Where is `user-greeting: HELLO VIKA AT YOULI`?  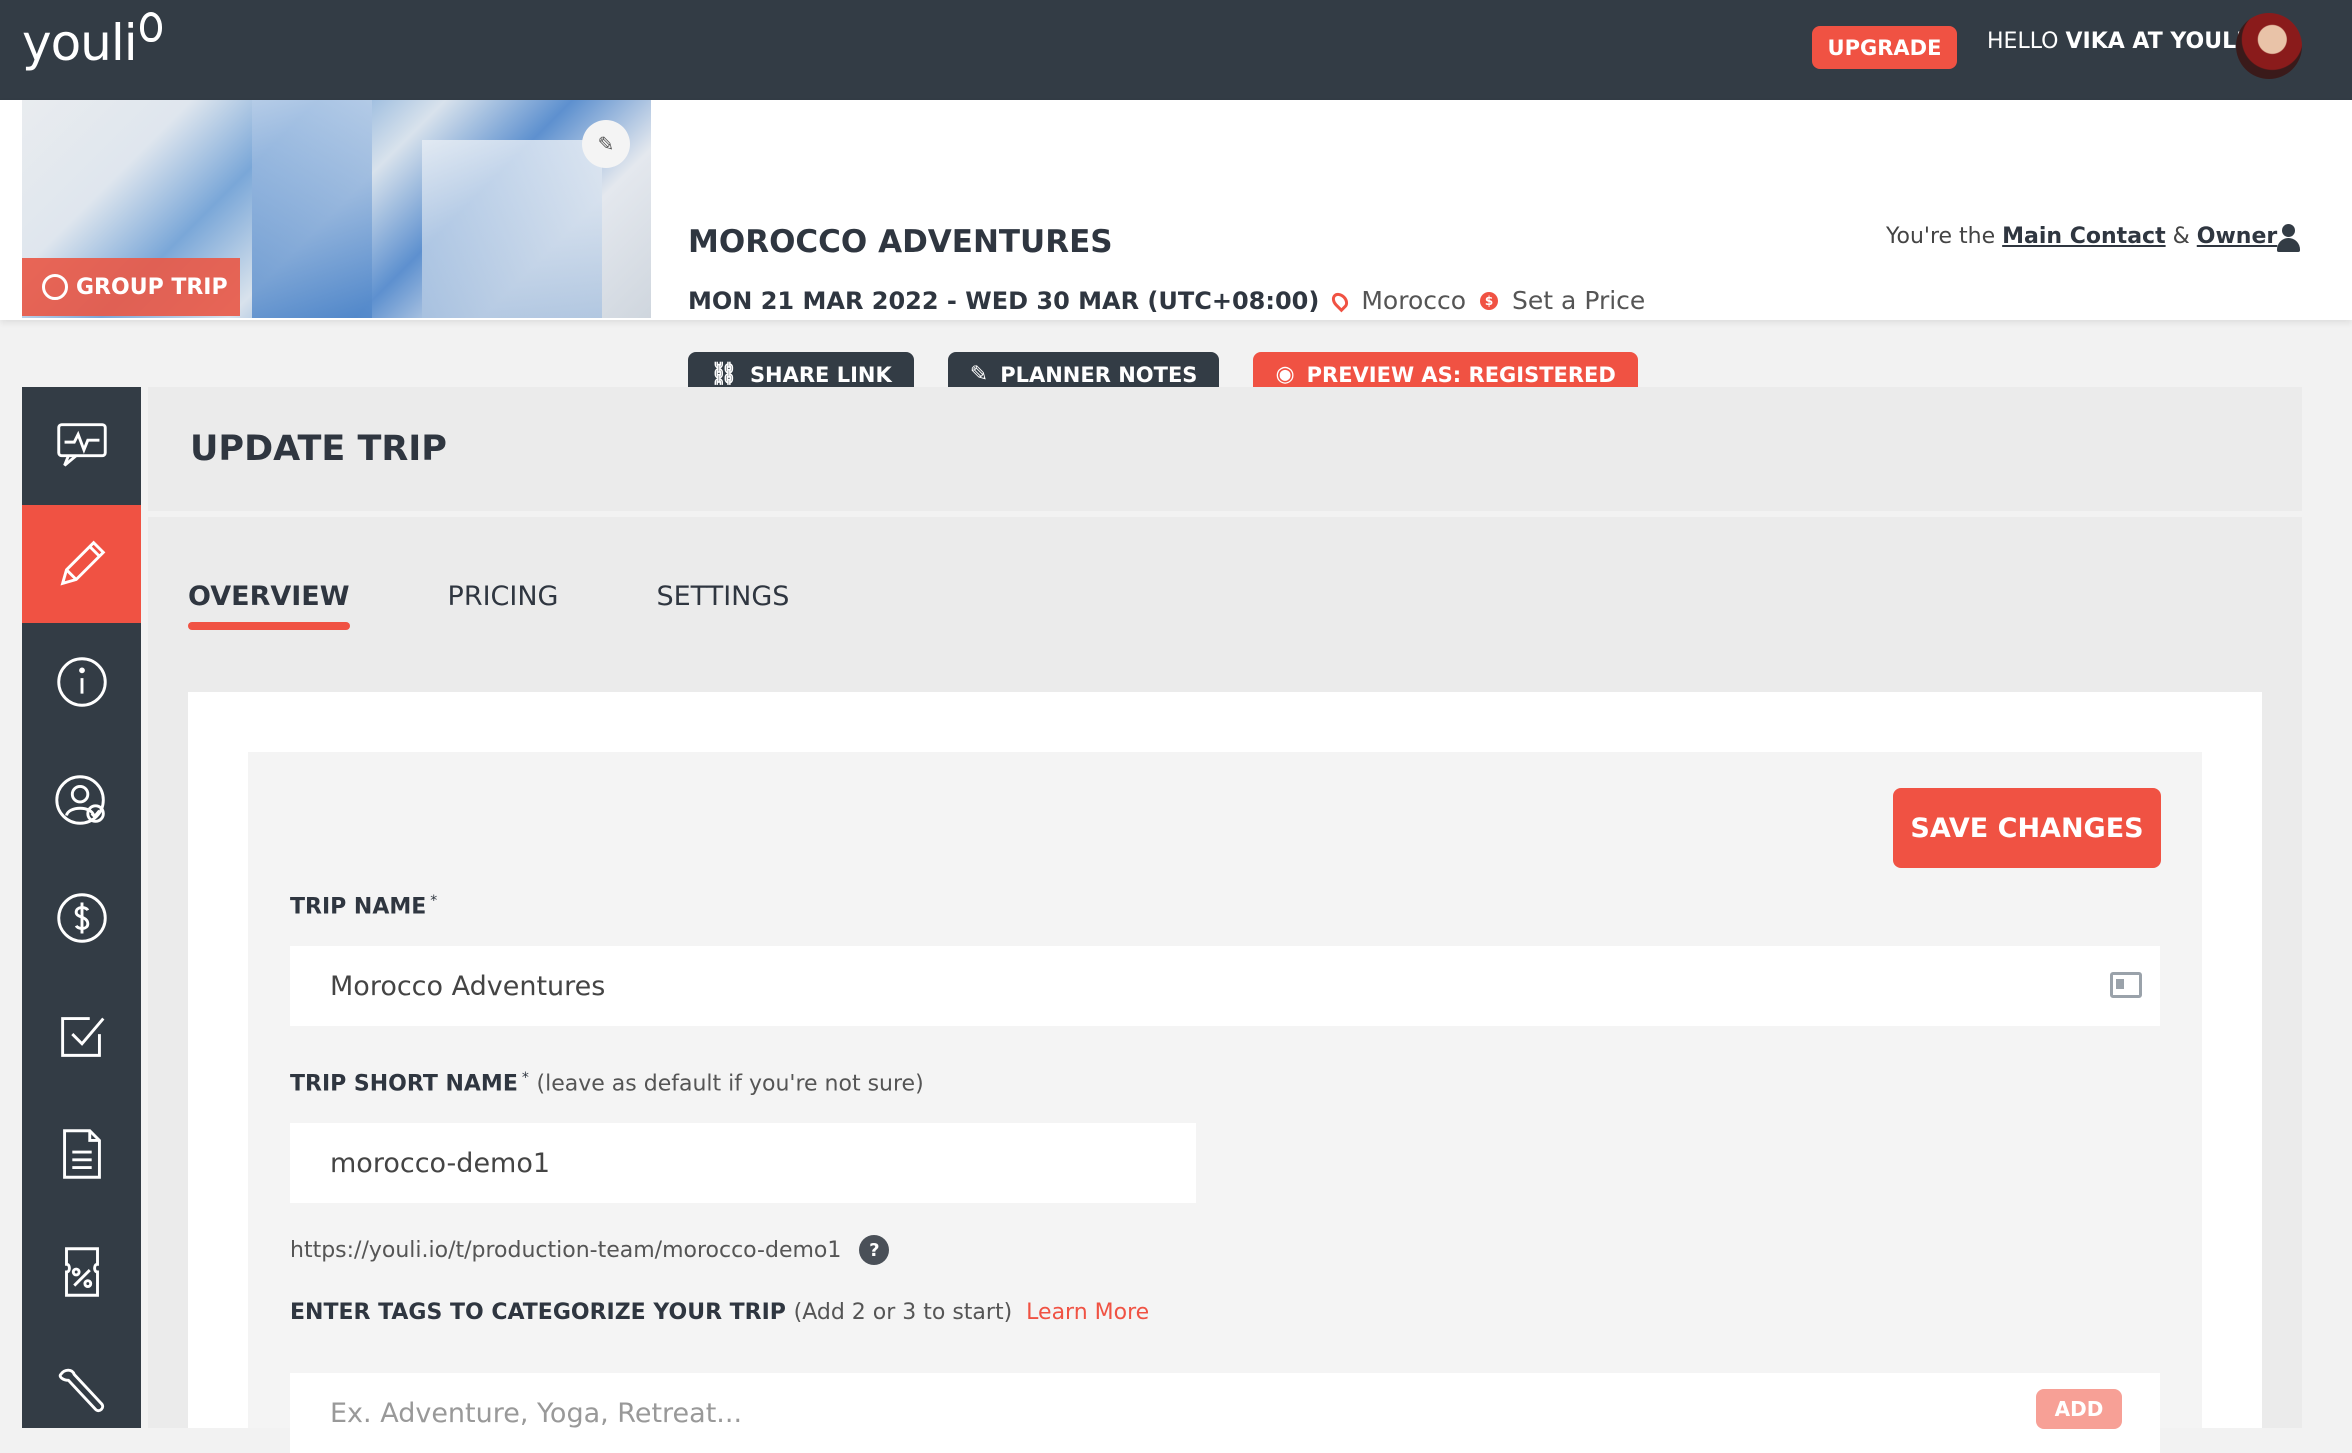
user-greeting: HELLO VIKA AT YOULI is located at coordinates (2115, 41).